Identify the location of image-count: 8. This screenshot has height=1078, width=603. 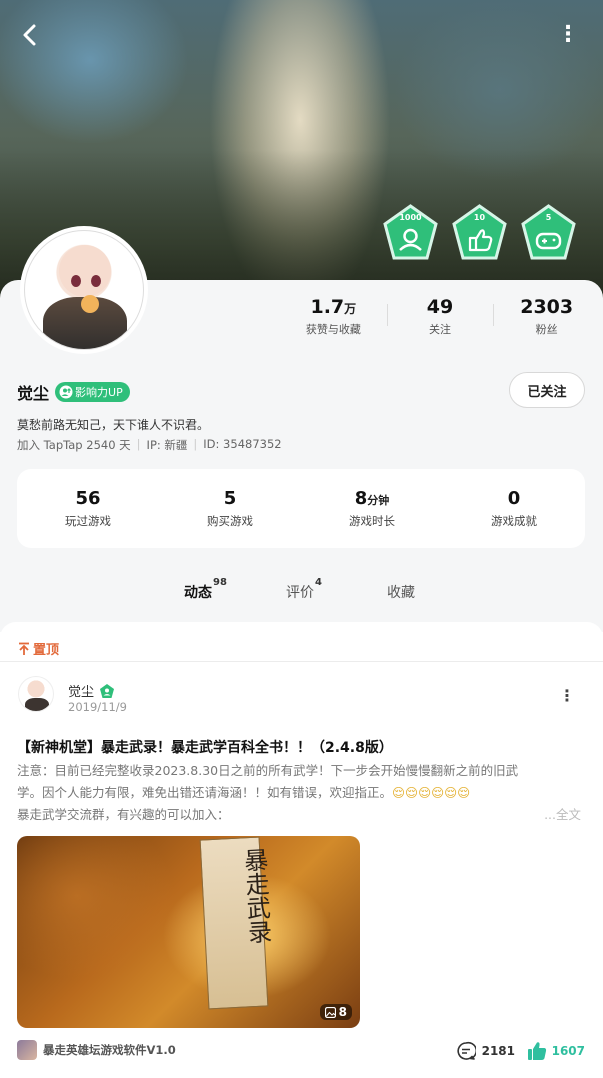
(342, 1012).